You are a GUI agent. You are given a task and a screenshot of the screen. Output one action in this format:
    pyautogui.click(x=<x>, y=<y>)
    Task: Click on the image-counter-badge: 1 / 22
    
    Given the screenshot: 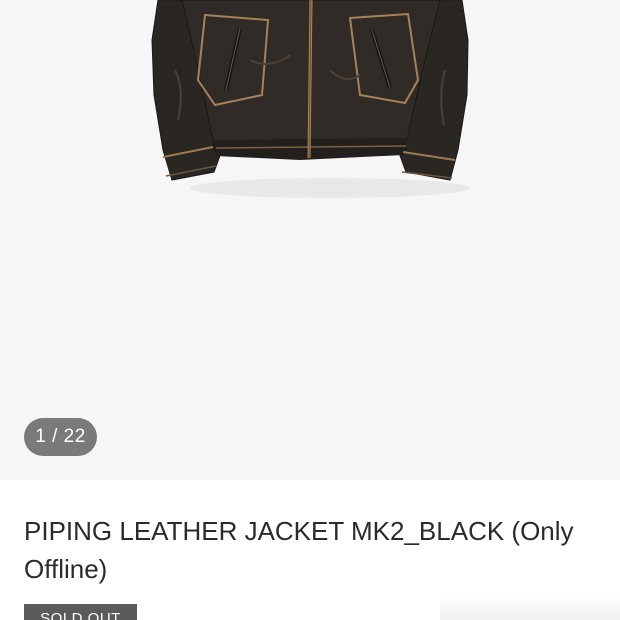 What is the action you would take?
    pyautogui.click(x=60, y=437)
    